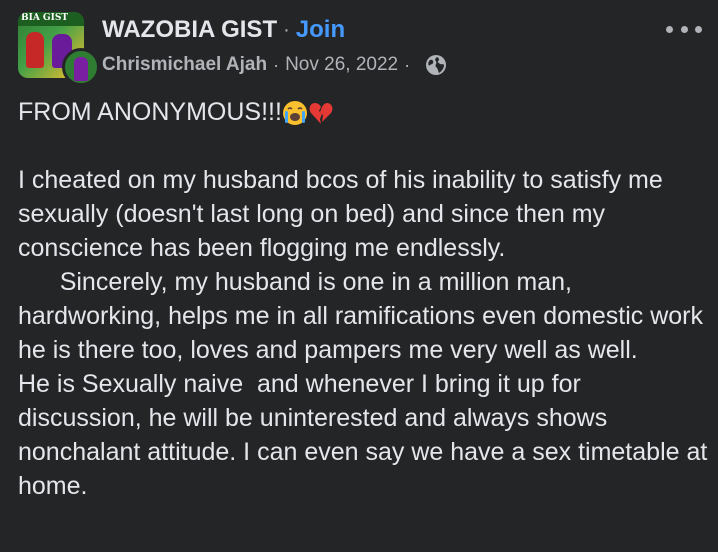 Image resolution: width=718 pixels, height=552 pixels. I want to click on author-name-link: Chrismichael Ajah, so click(184, 65).